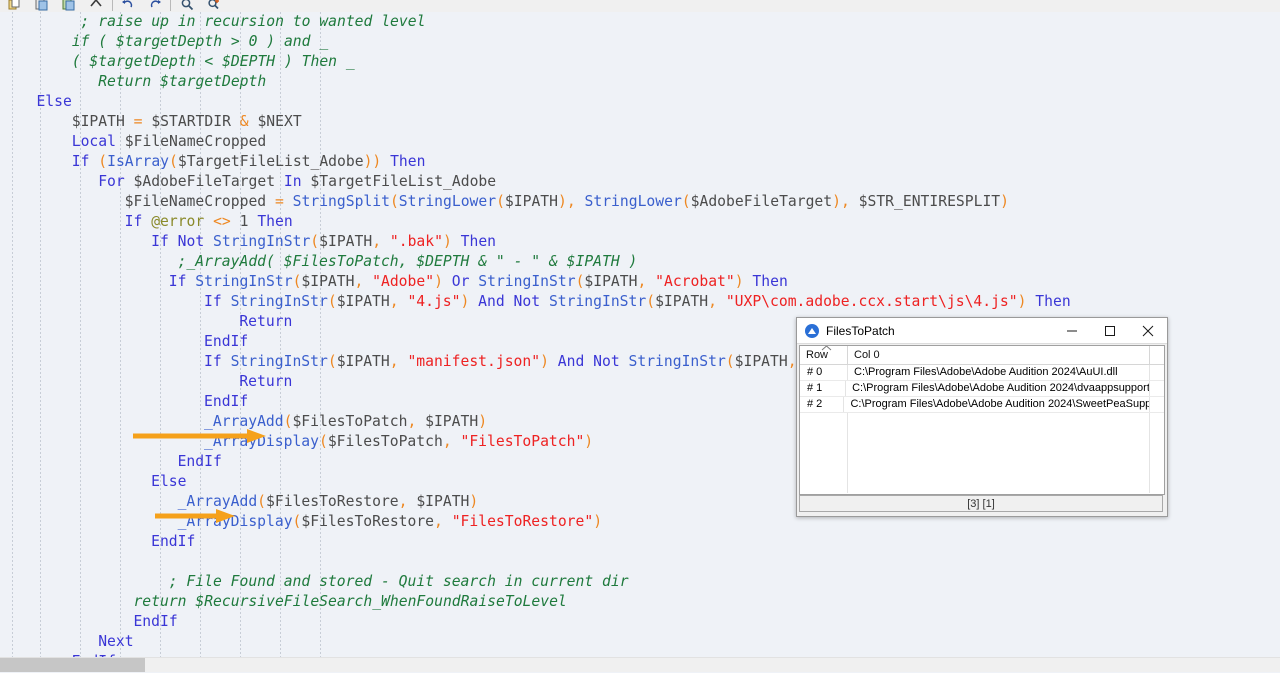 The width and height of the screenshot is (1280, 673). I want to click on code-token: $AdobeFileTarget, so click(761, 201).